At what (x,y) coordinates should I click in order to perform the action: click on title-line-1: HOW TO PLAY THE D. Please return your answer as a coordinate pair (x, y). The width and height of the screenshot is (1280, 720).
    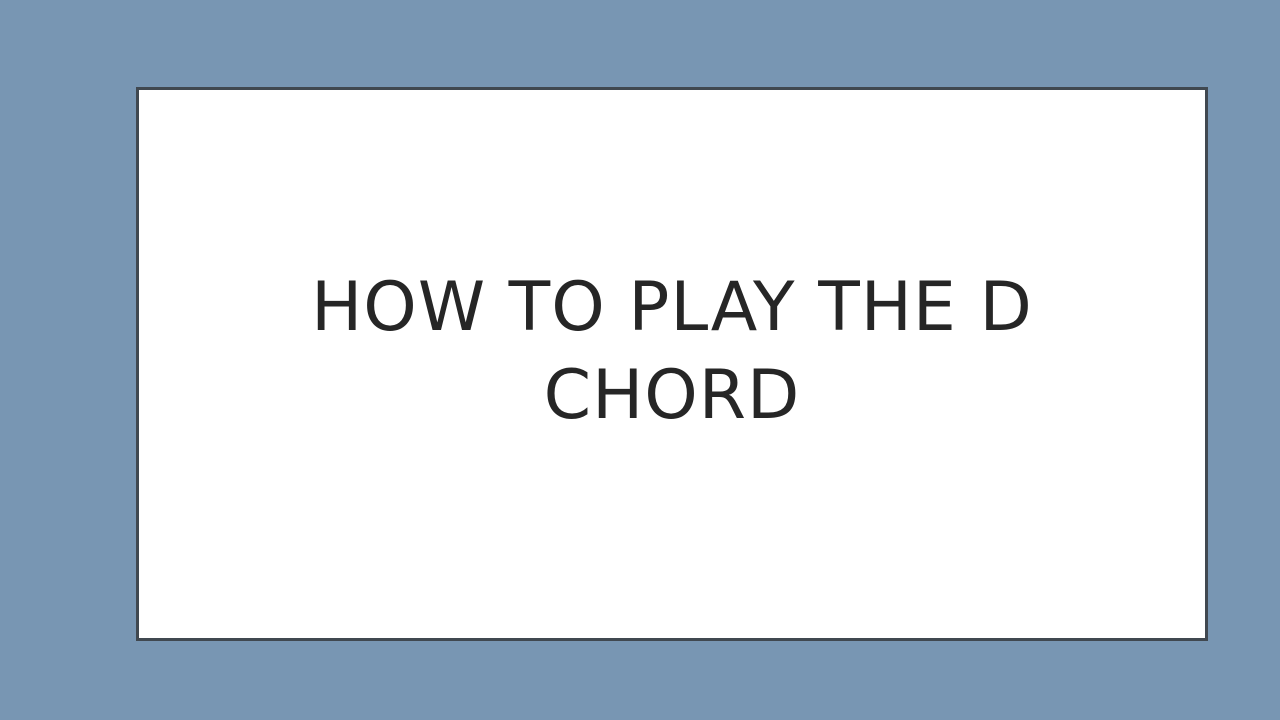
    Looking at the image, I should click on (672, 307).